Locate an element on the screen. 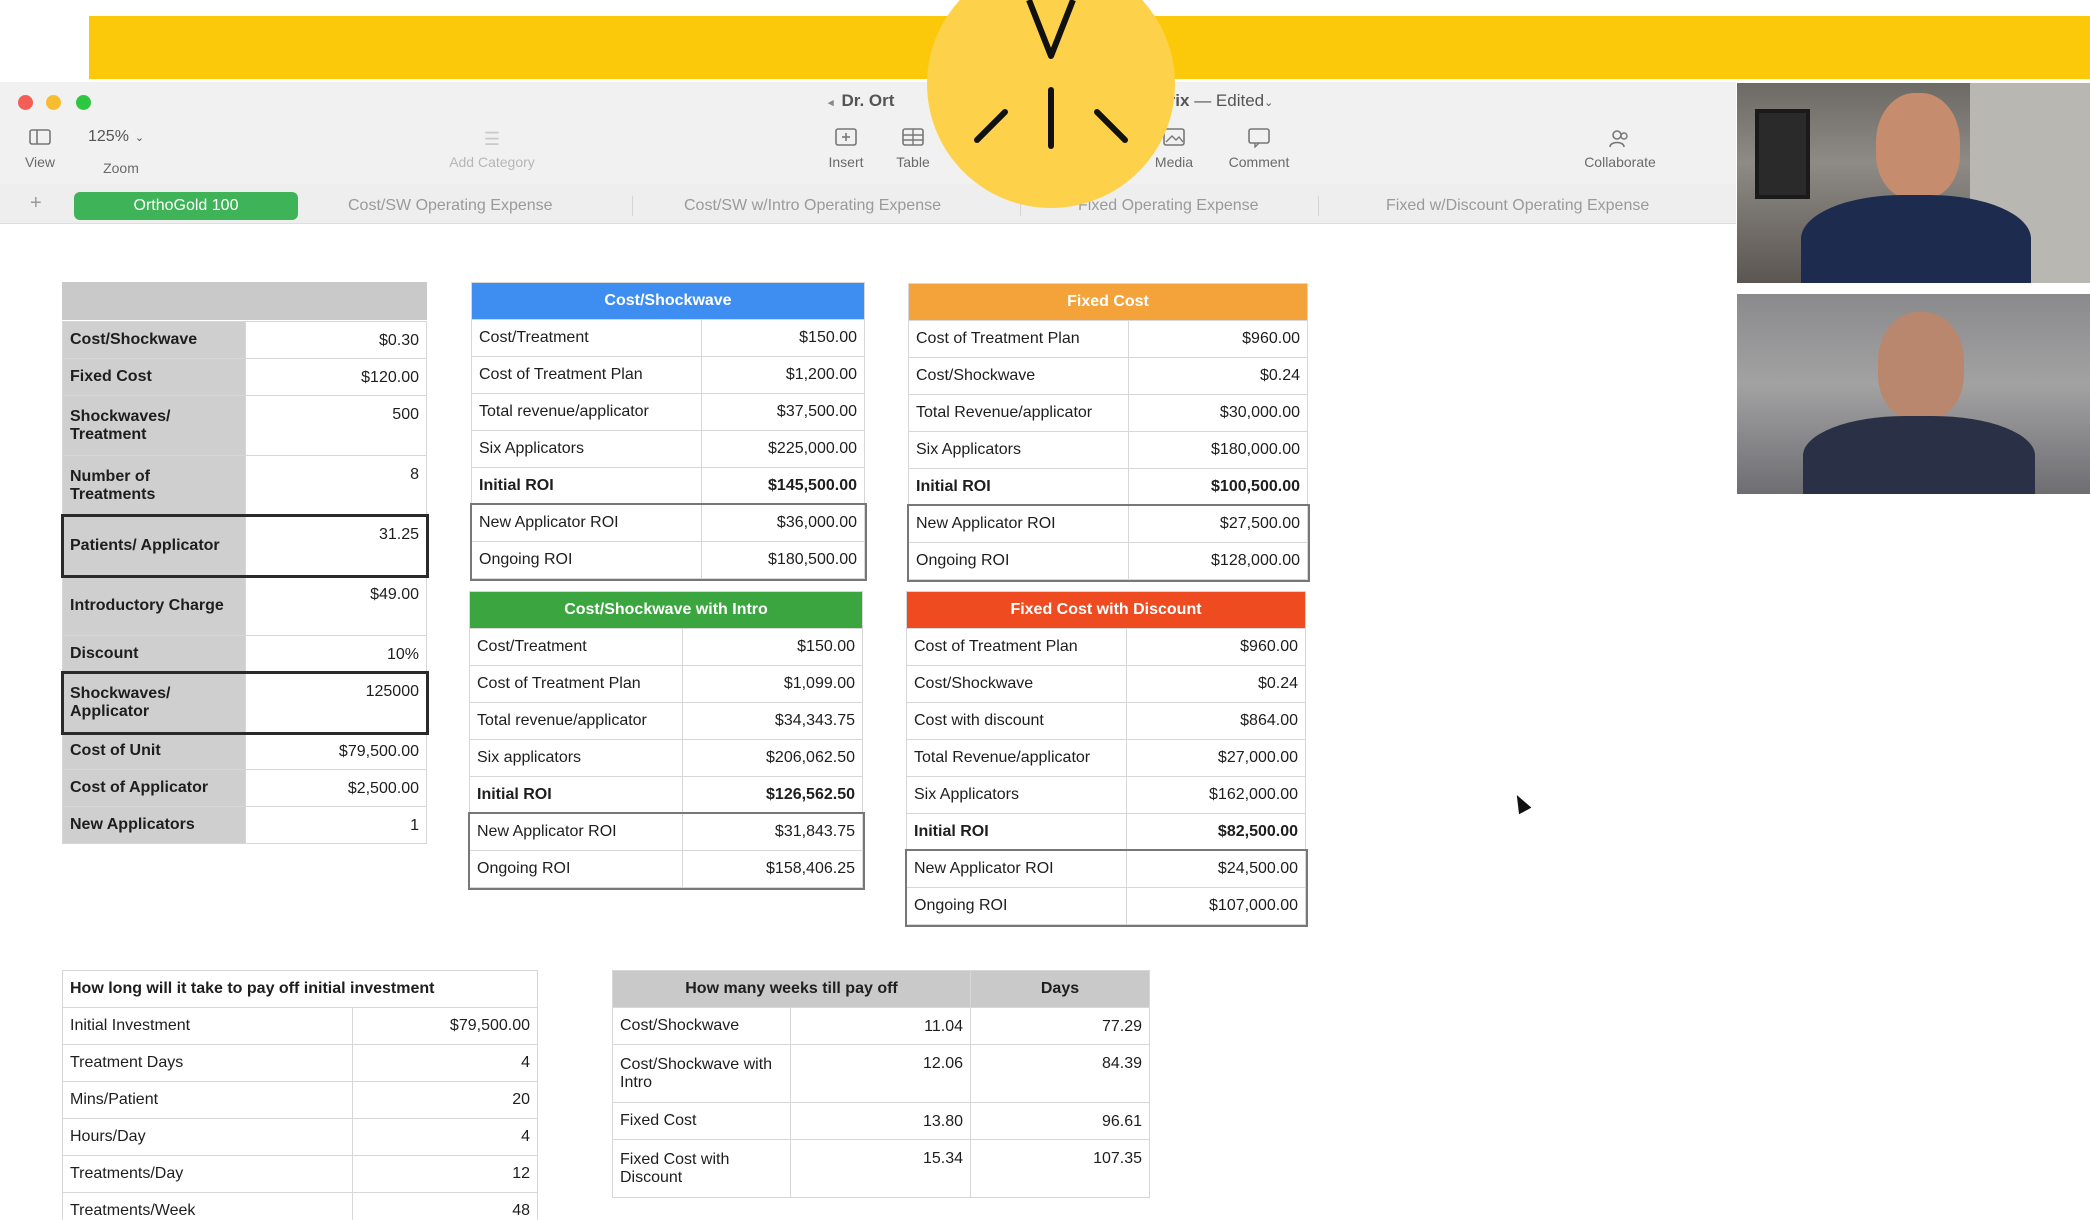  comment-button: Comment is located at coordinates (1259, 144).